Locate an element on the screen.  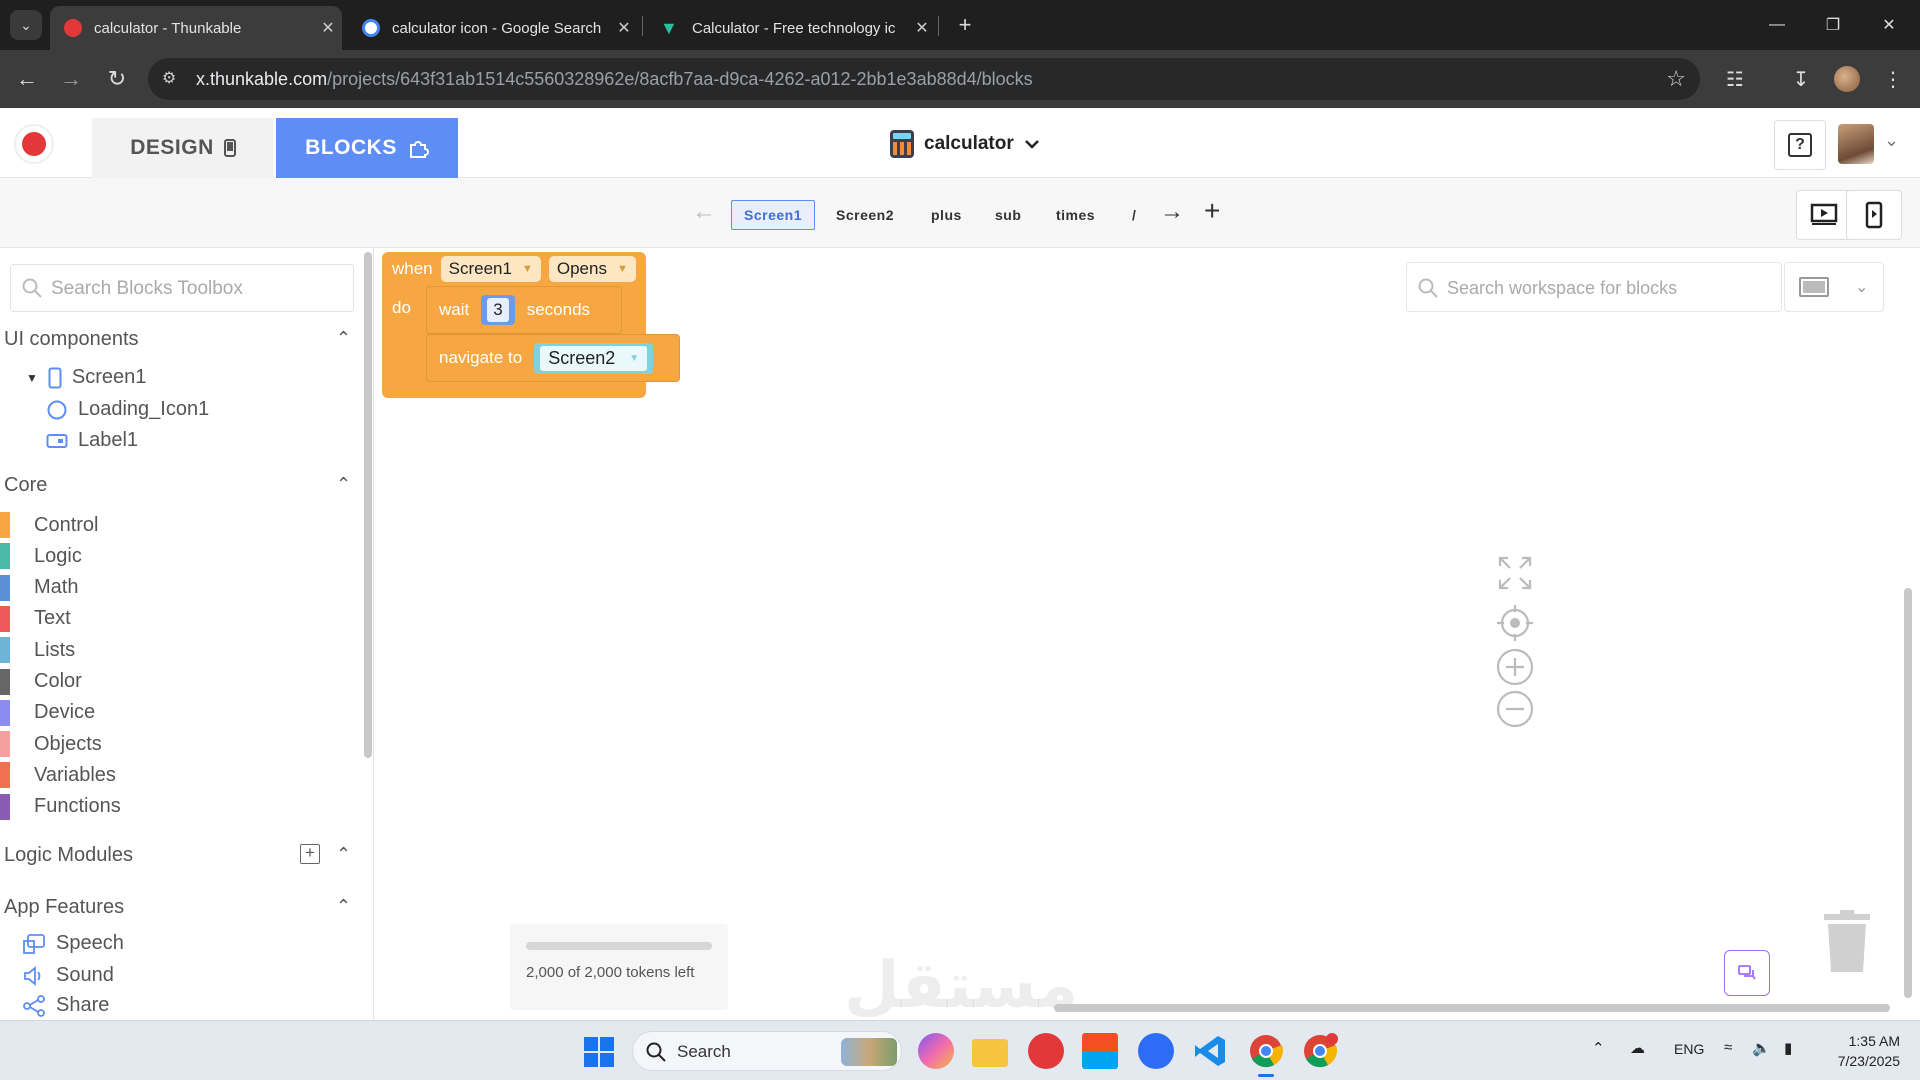
wait-block: wait 3 seconds is located at coordinates (524, 310).